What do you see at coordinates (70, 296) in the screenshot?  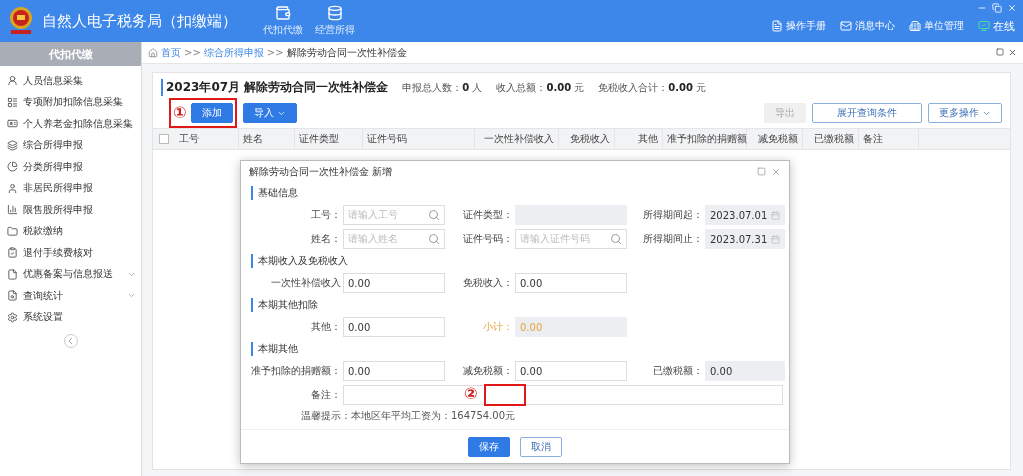 I see `sidebar-item: 查询统计` at bounding box center [70, 296].